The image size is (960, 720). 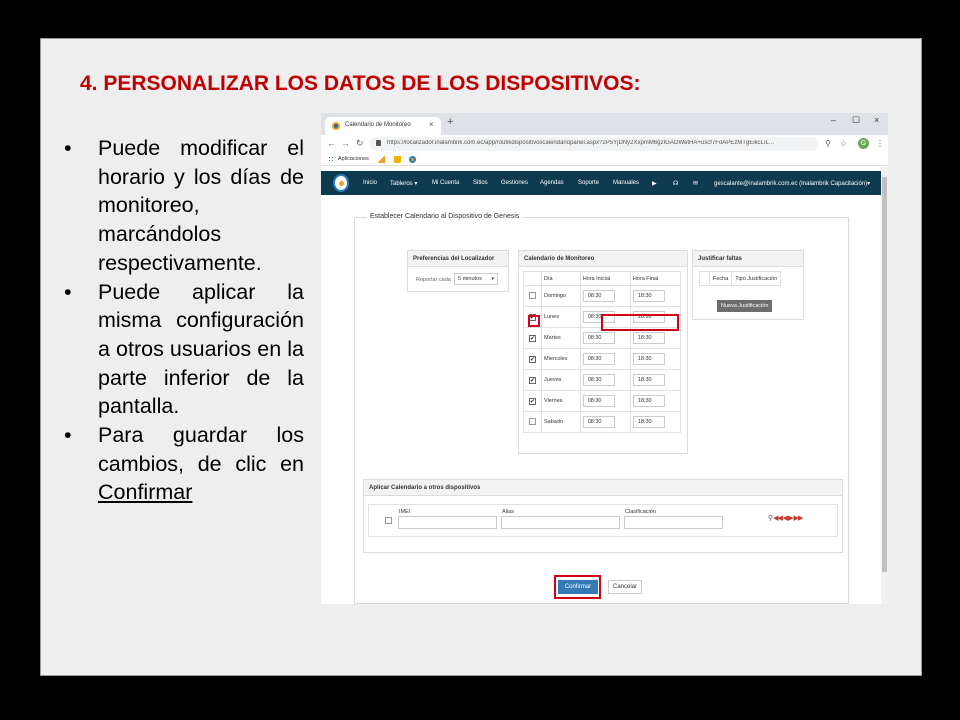 What do you see at coordinates (378, 125) in the screenshot?
I see `tab-title: Calendario de Monitoreo` at bounding box center [378, 125].